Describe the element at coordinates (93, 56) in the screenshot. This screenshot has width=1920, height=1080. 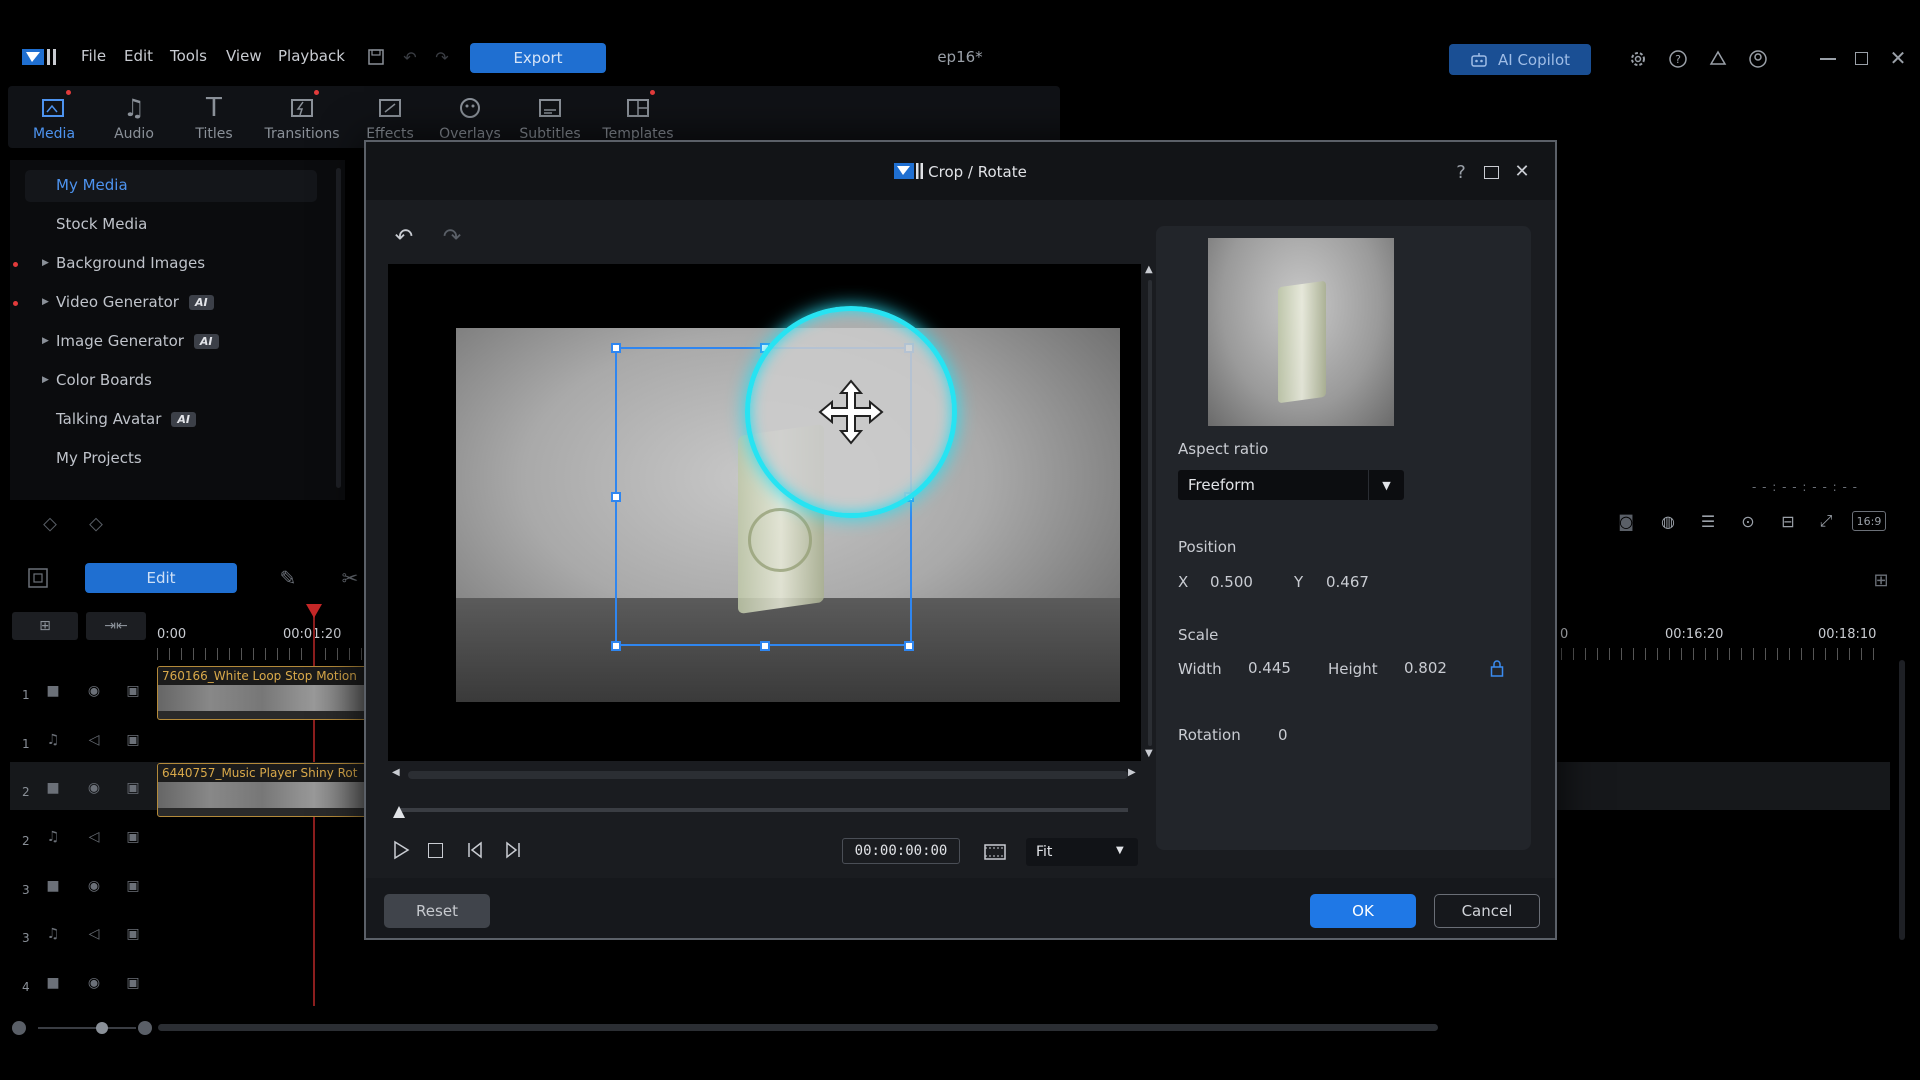
I see `menu-file: File` at that location.